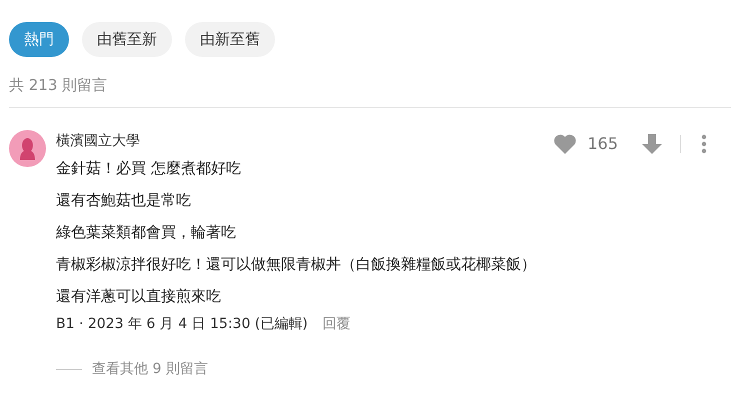 Image resolution: width=740 pixels, height=405 pixels. I want to click on comment-line: 綠色葉菜類都會買，輪著吃, so click(146, 232).